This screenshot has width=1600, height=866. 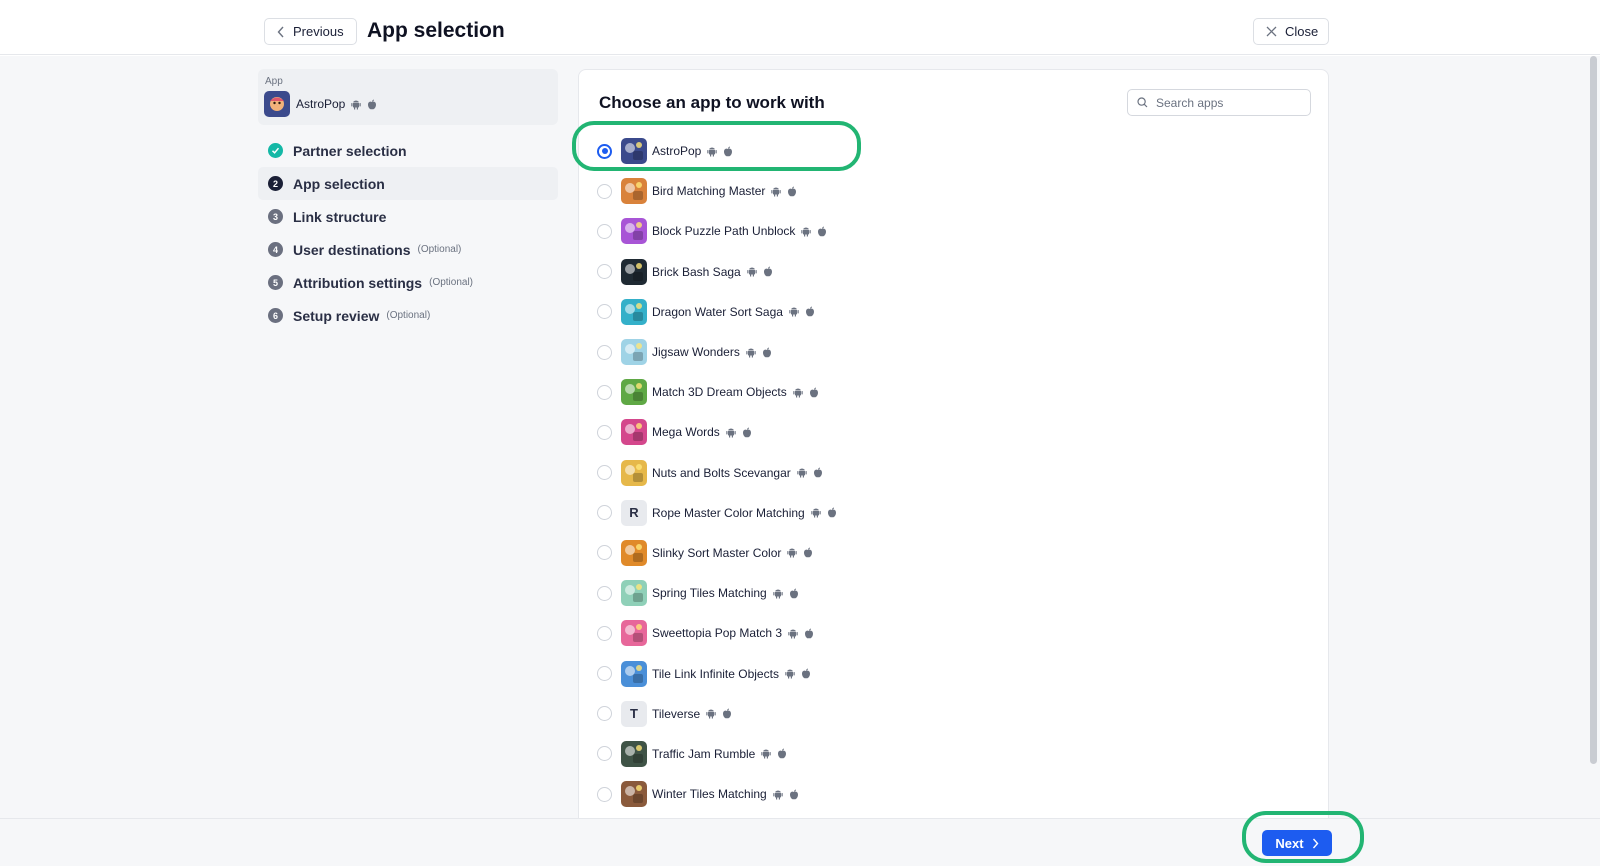 What do you see at coordinates (947, 794) in the screenshot?
I see `app-row: Winter Tiles Matching` at bounding box center [947, 794].